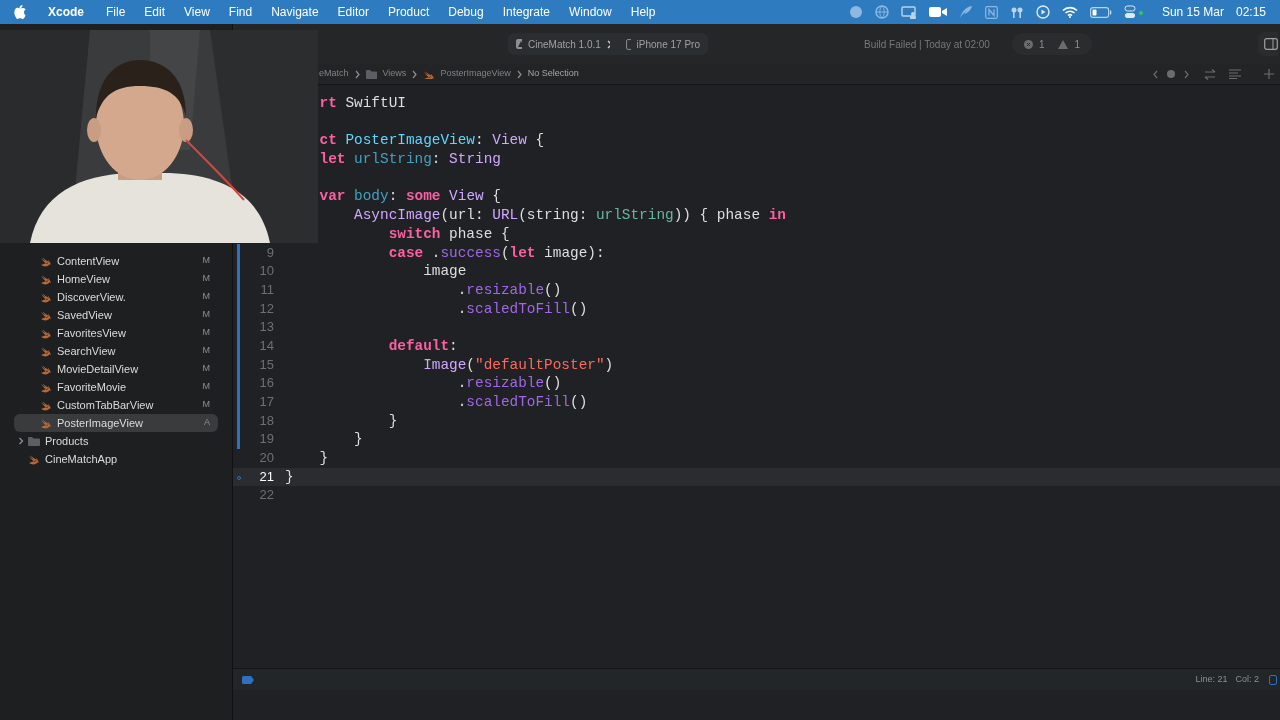 Image resolution: width=1280 pixels, height=720 pixels. Describe the element at coordinates (522, 402) in the screenshot. I see `code-line: .scaledToFill()` at that location.